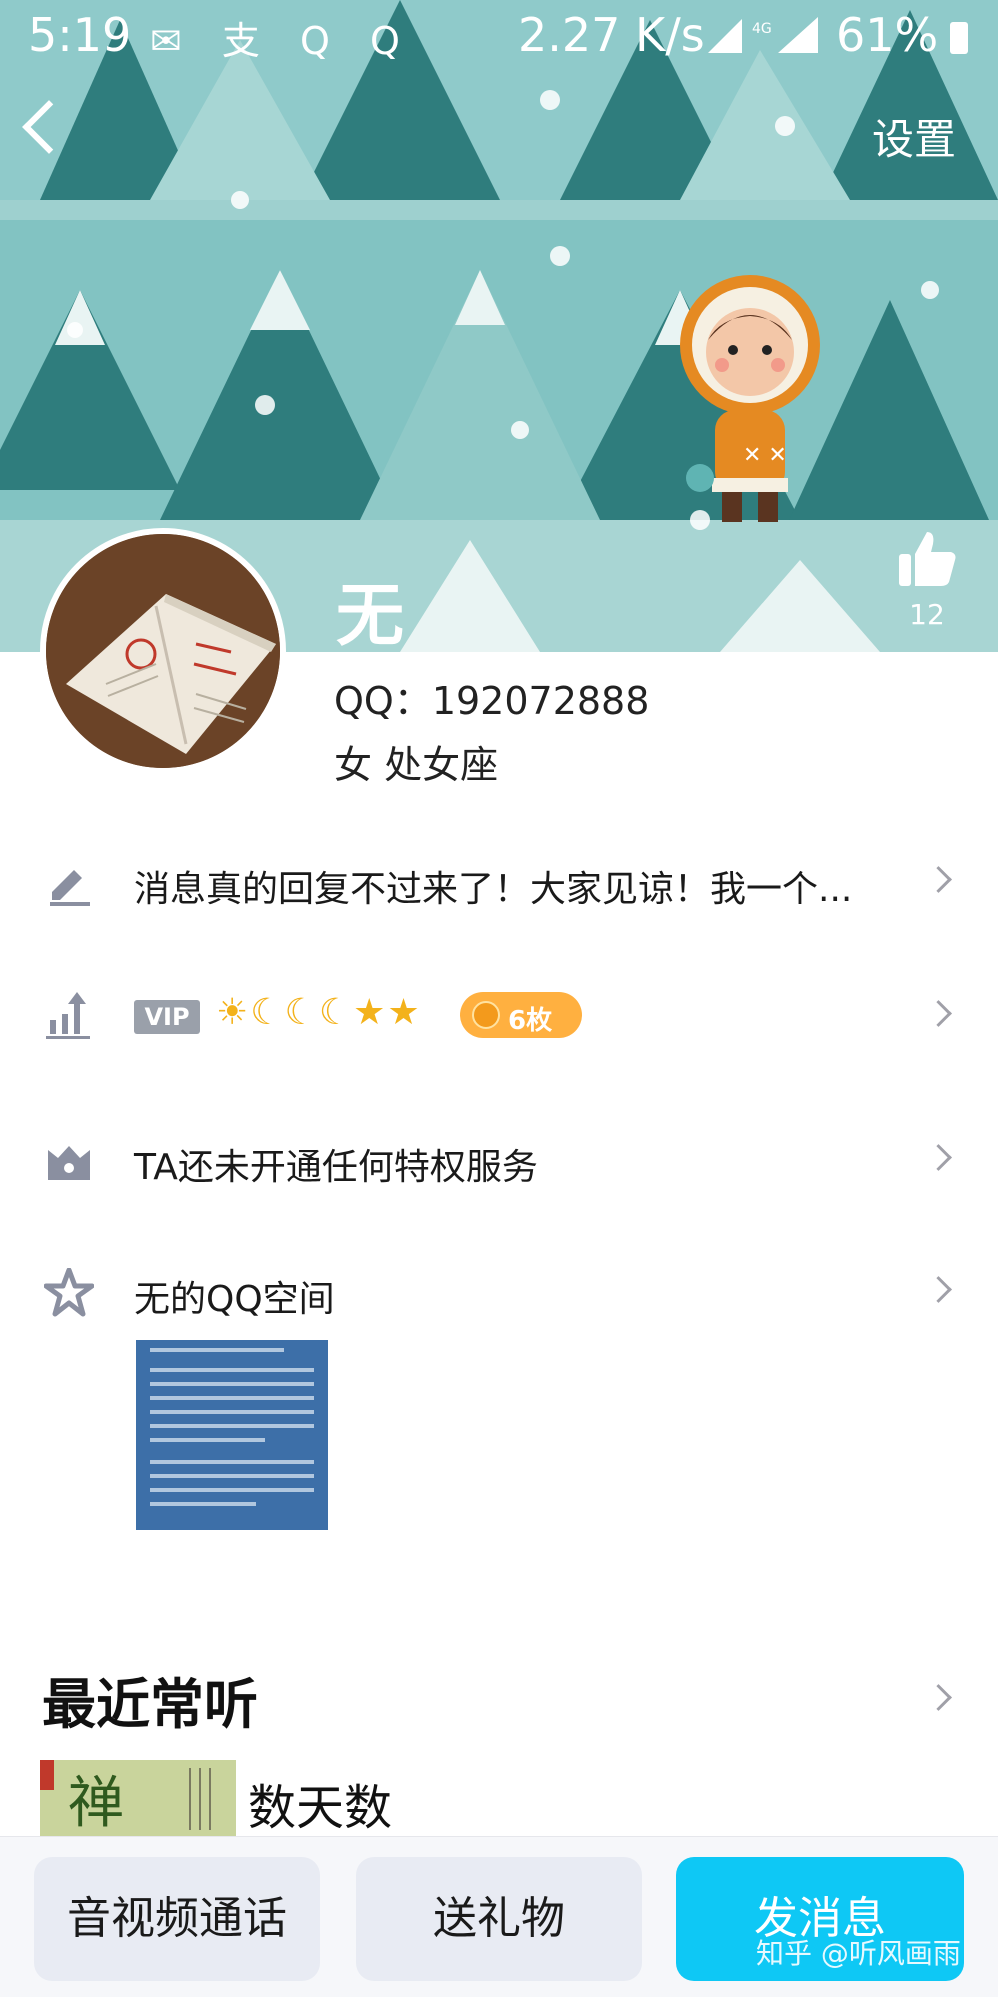 This screenshot has height=1997, width=998. Describe the element at coordinates (492, 701) in the screenshot. I see `qq-number: QQ：192072888` at that location.